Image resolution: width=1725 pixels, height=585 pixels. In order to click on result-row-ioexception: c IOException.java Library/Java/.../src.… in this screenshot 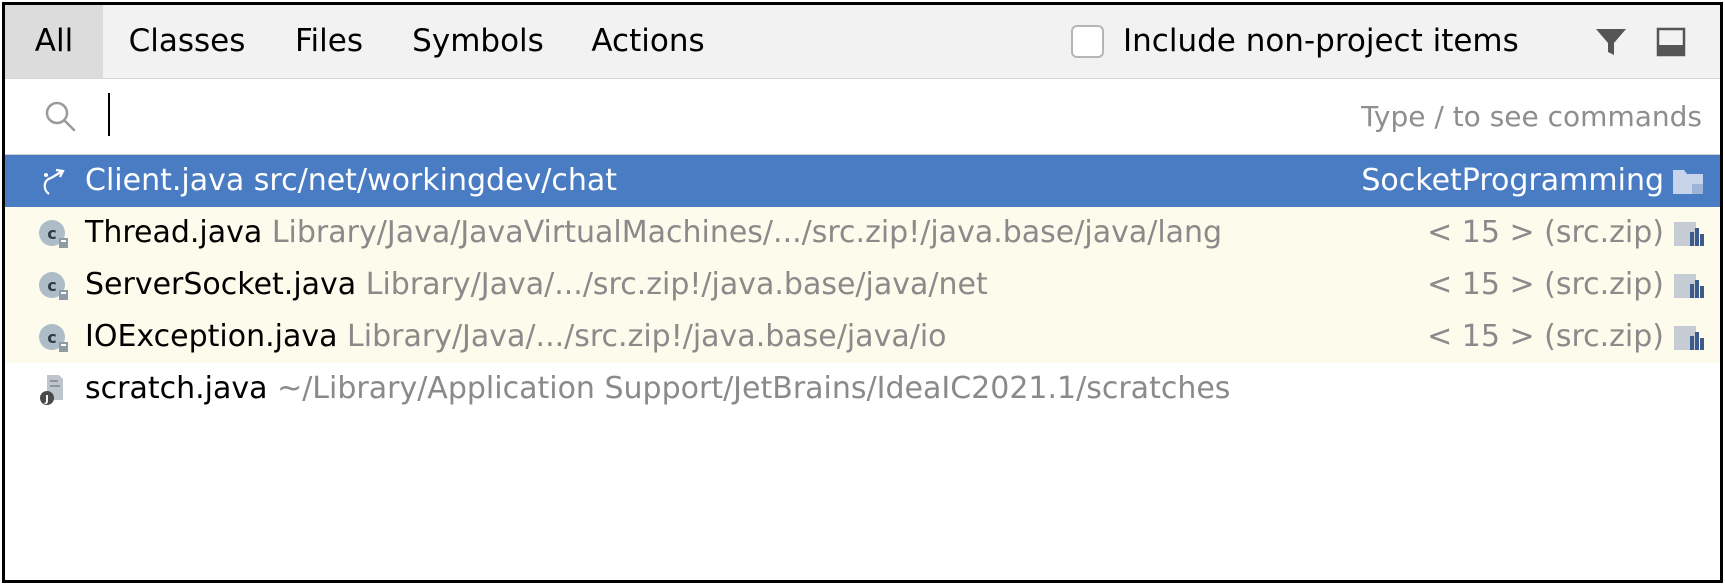, I will do `click(862, 337)`.